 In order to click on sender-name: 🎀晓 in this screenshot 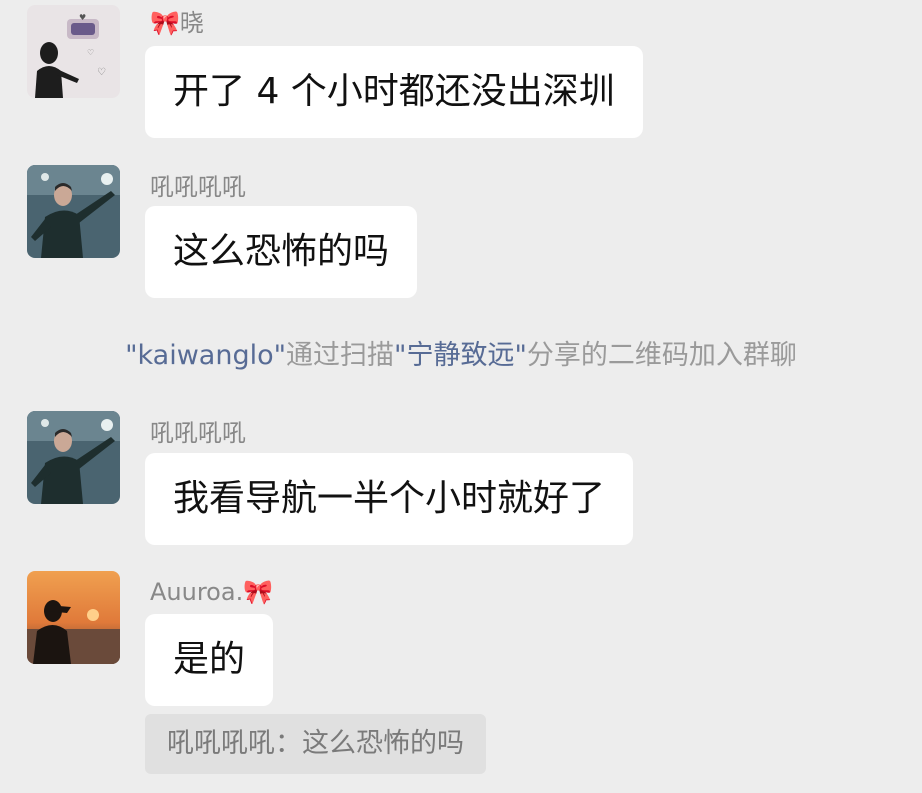, I will do `click(177, 23)`.